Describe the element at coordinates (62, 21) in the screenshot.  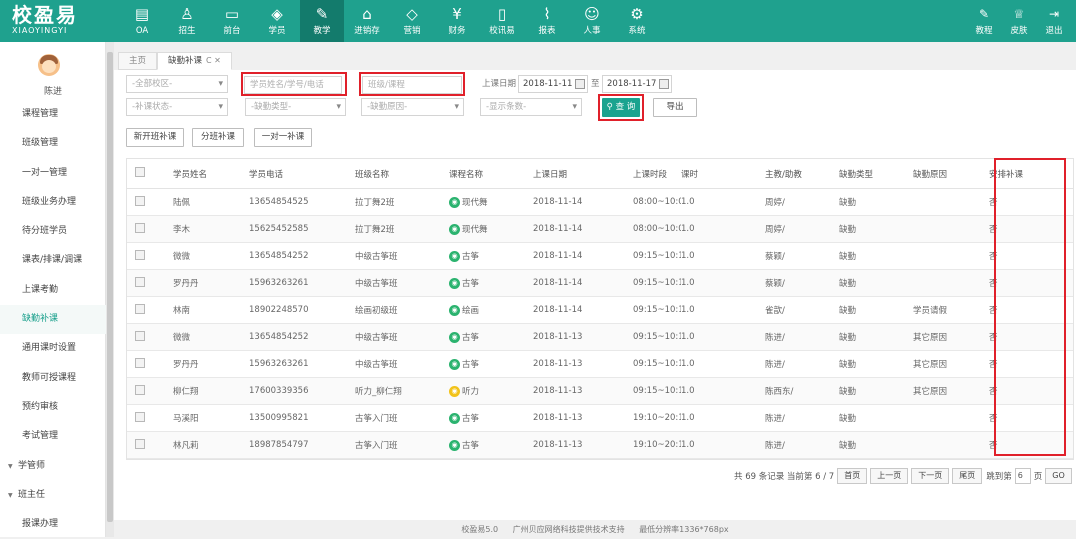
I see `brand-logo: 校盈易 XIAOYINGYI` at that location.